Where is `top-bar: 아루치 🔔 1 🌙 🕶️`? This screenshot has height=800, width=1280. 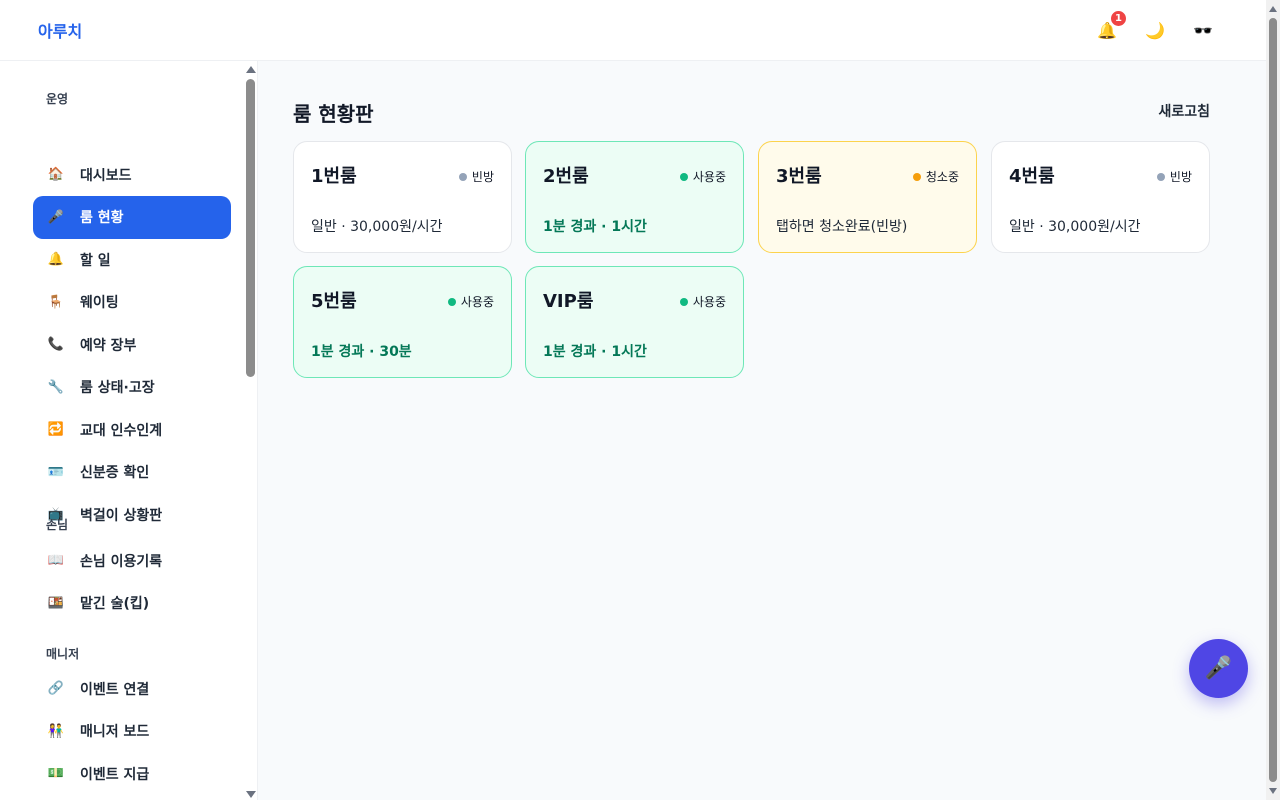
top-bar: 아루치 🔔 1 🌙 🕶️ is located at coordinates (633, 30).